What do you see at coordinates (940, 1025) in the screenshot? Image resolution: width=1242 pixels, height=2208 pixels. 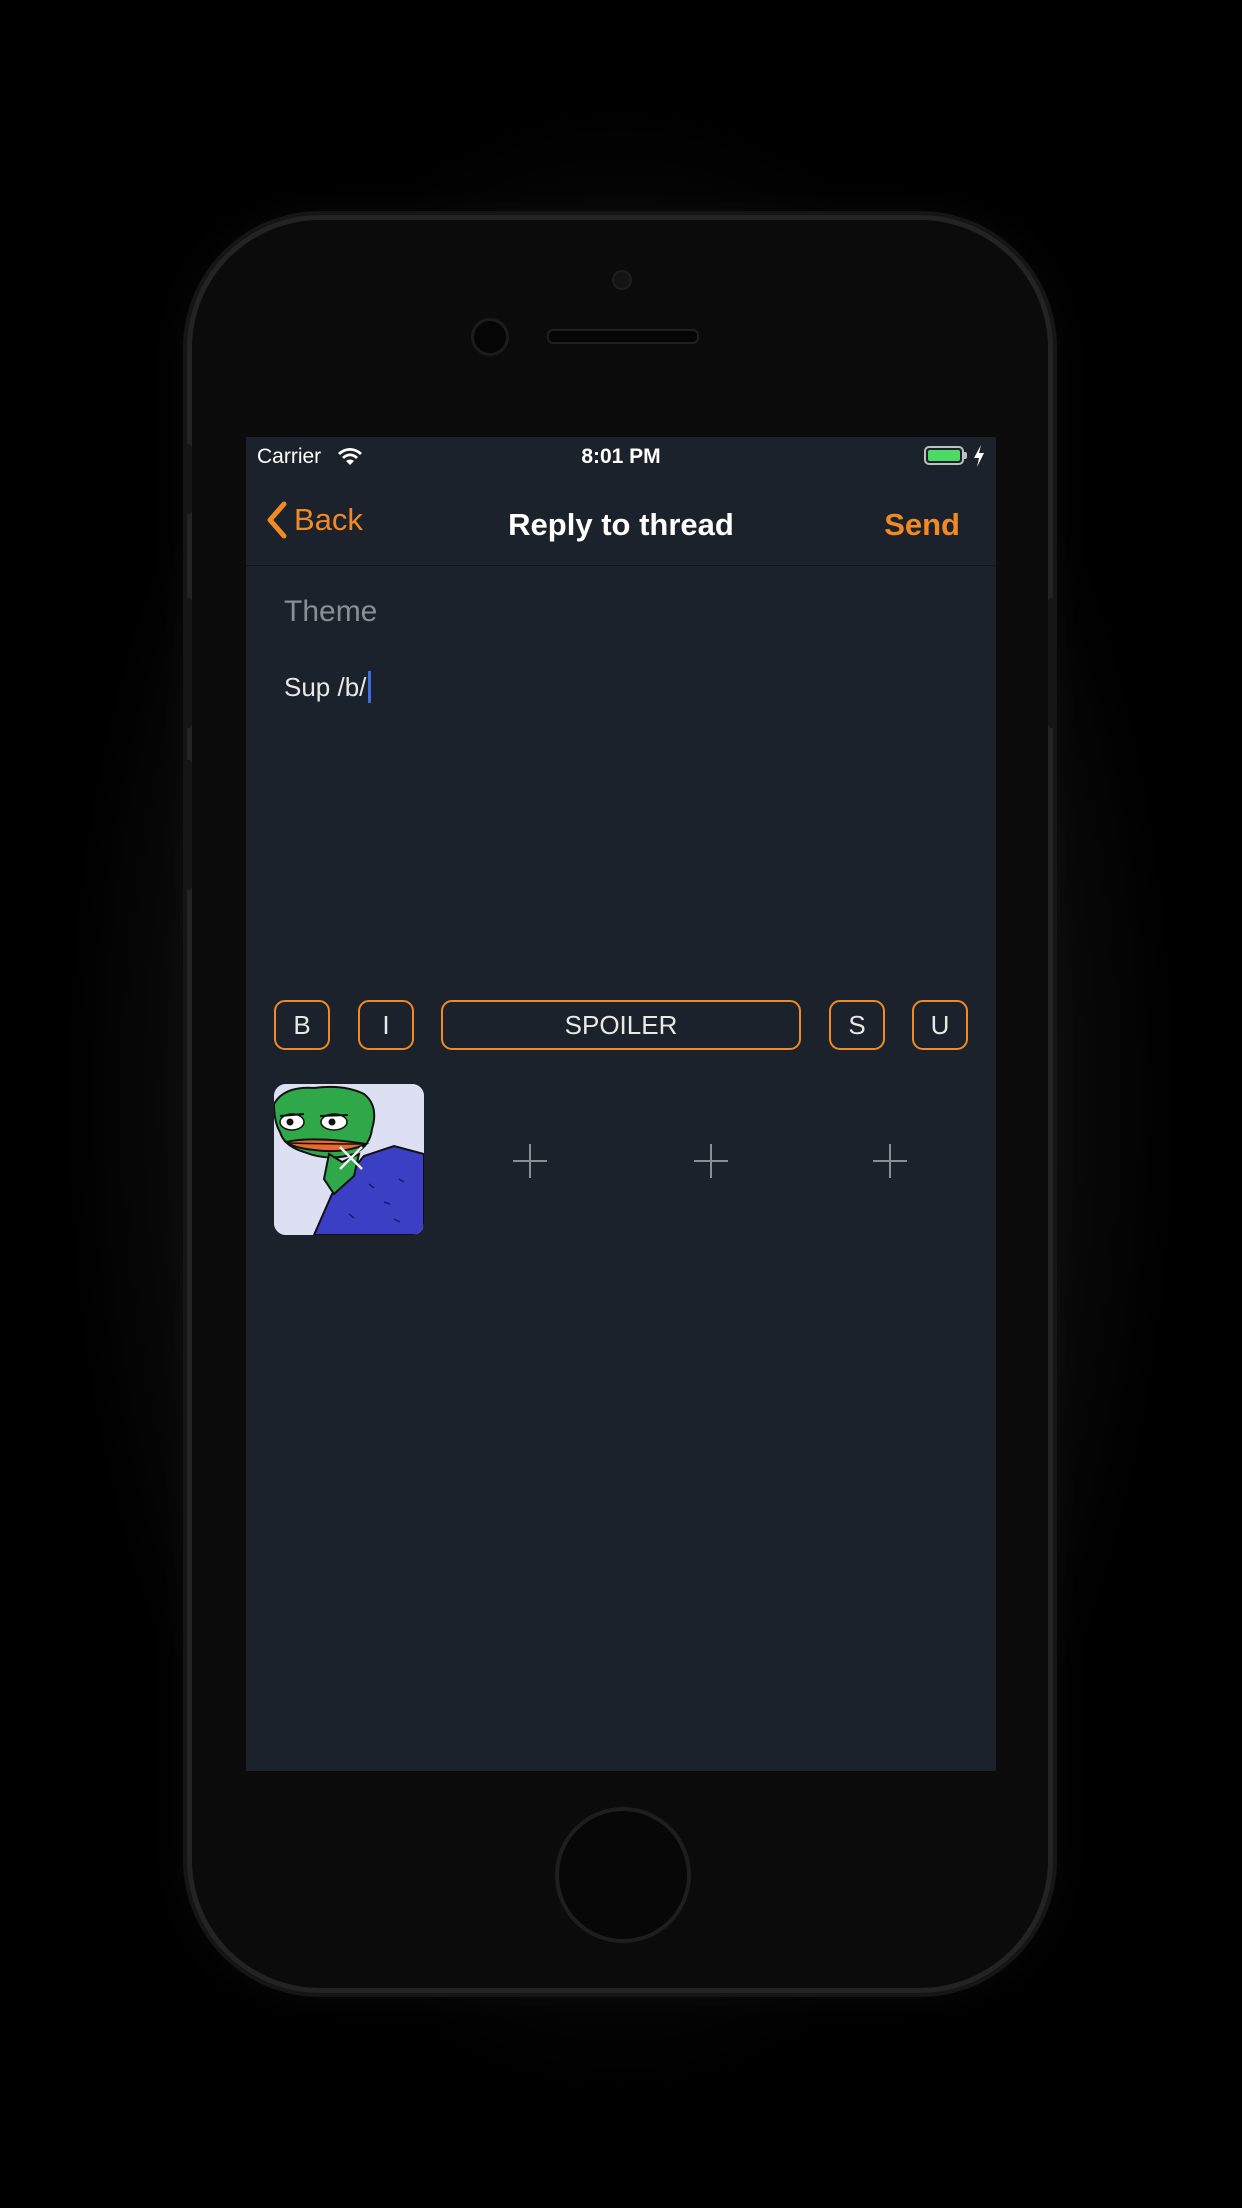 I see `underline-button: U` at bounding box center [940, 1025].